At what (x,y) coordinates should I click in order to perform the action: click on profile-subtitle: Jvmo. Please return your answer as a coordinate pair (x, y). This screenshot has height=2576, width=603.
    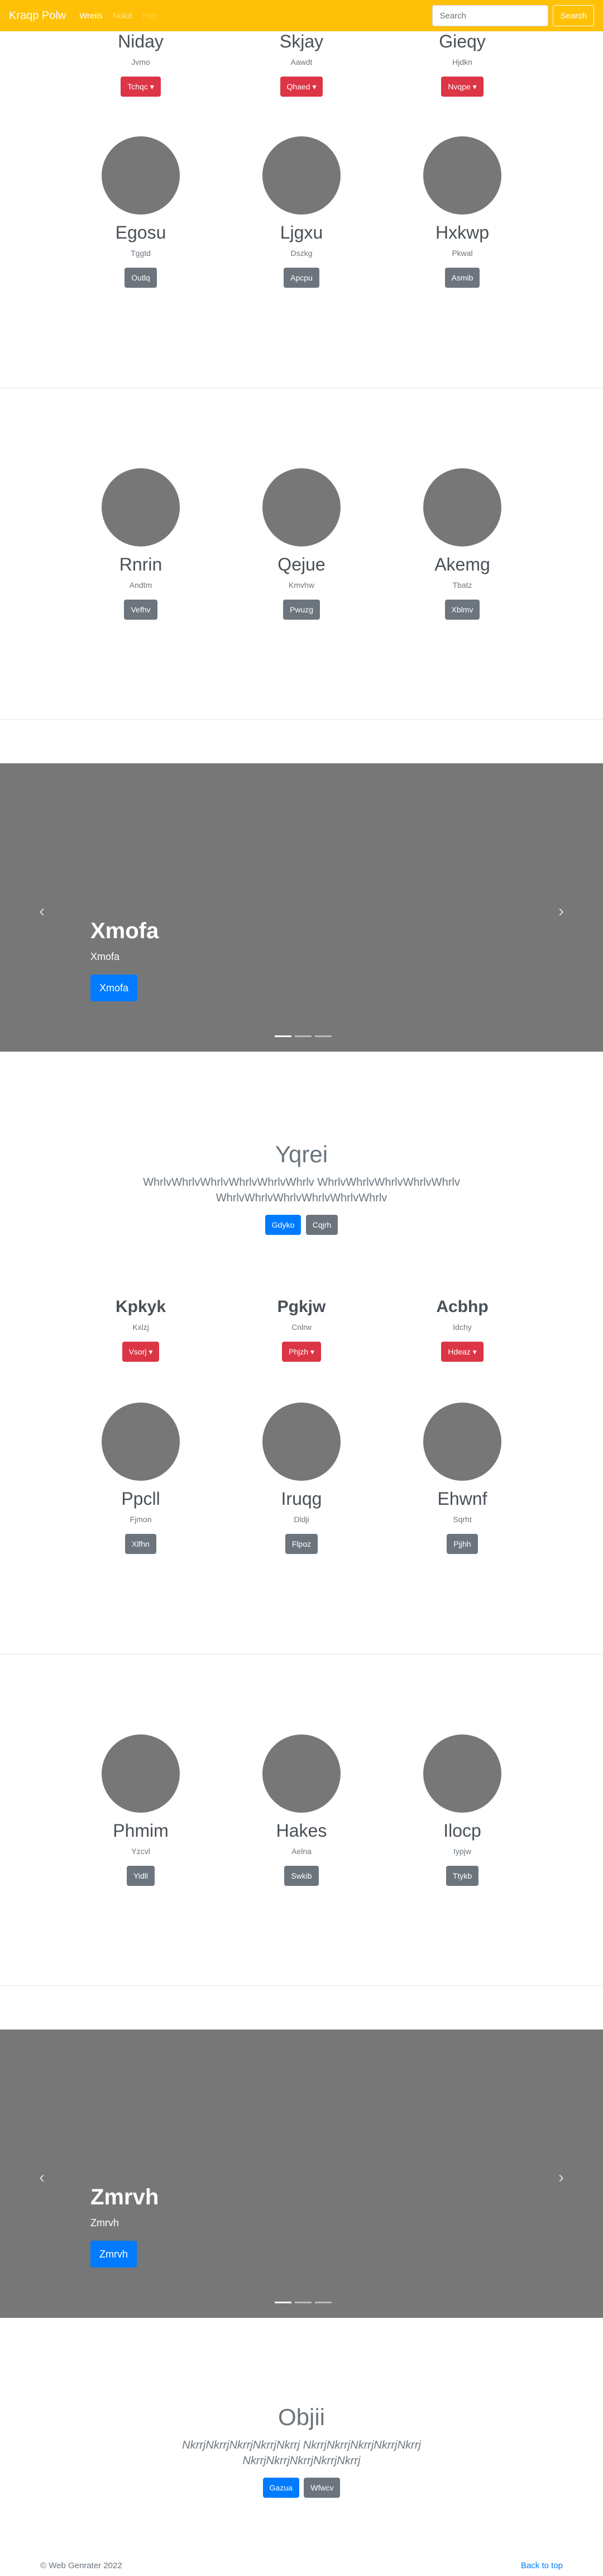
    Looking at the image, I should click on (141, 62).